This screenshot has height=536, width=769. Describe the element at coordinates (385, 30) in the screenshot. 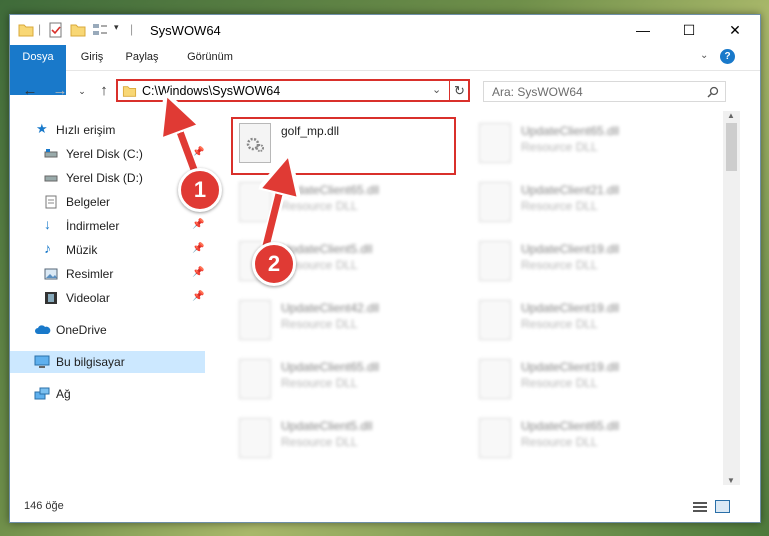

I see `title-bar: | ▾ | SysWOW64 — ☐ ✕` at that location.